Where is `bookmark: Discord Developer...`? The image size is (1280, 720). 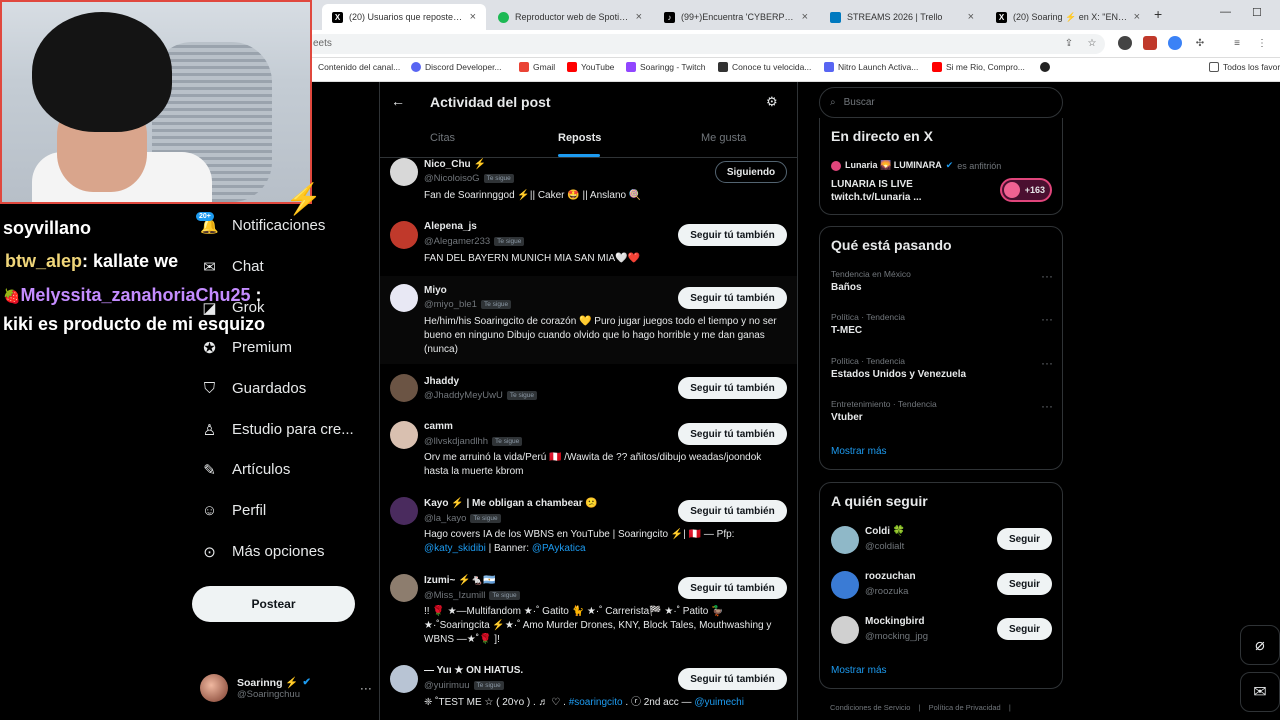
bookmark: Discord Developer... is located at coordinates (456, 67).